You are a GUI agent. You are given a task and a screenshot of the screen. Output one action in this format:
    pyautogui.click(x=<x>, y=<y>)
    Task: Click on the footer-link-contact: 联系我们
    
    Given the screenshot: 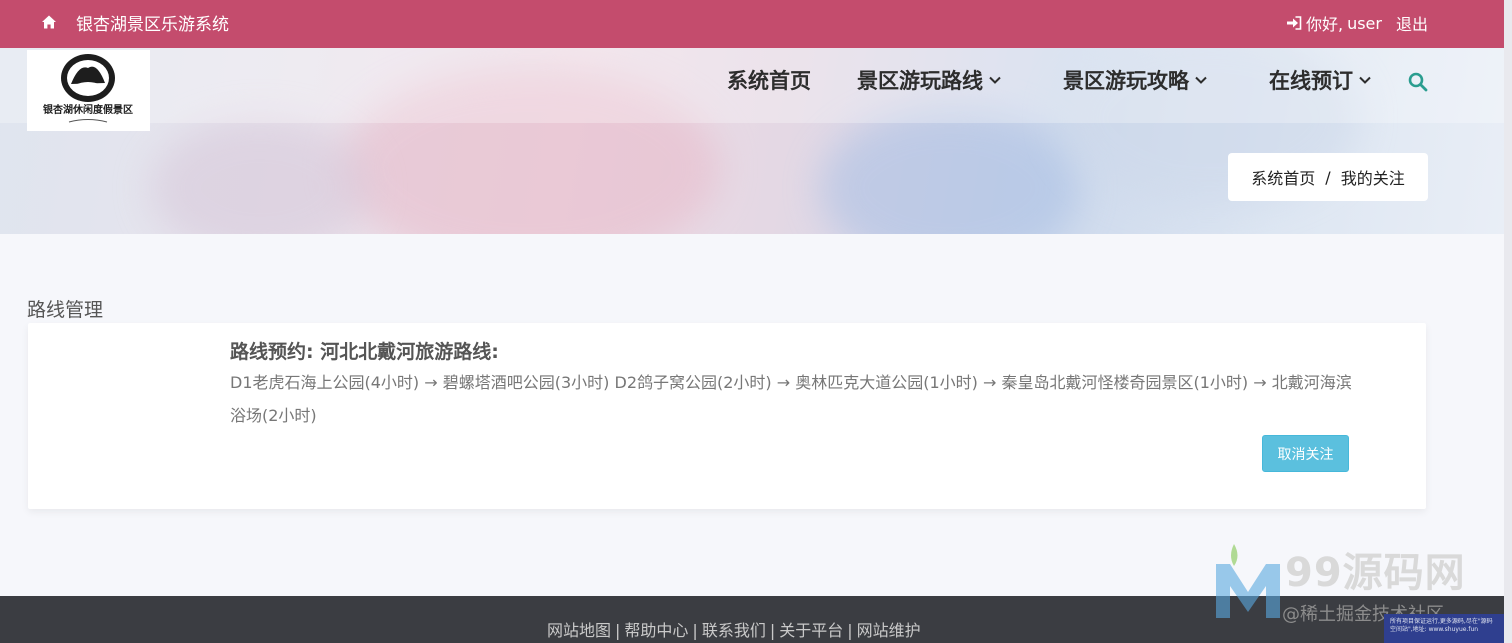 What is the action you would take?
    pyautogui.click(x=734, y=630)
    